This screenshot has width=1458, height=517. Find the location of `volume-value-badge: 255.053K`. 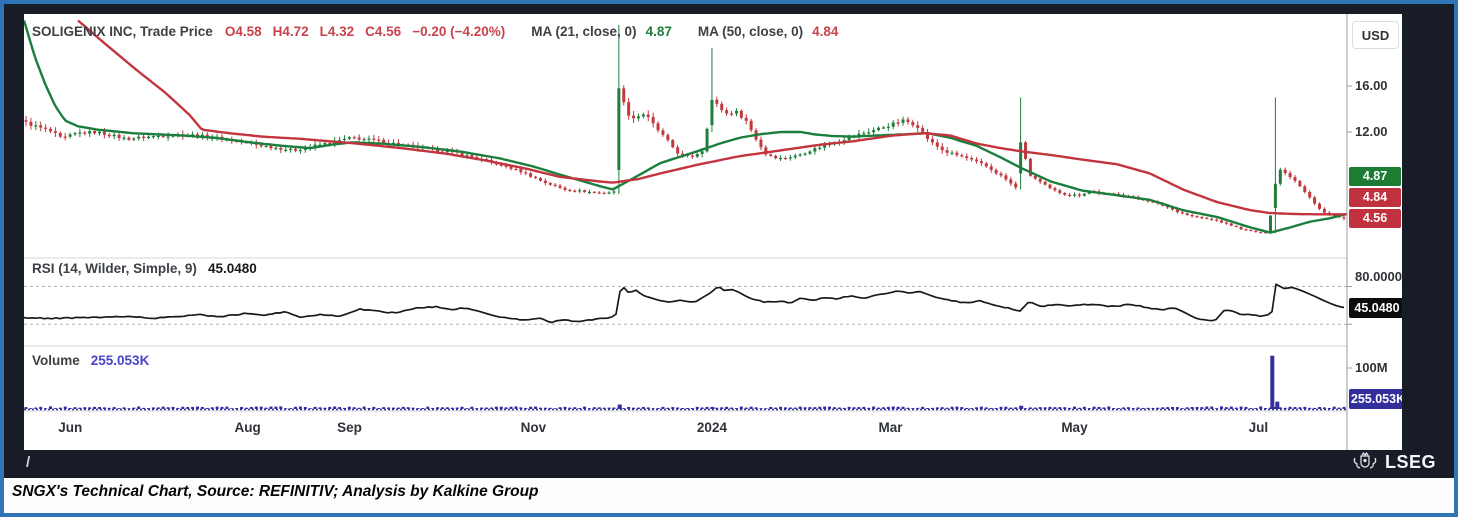

volume-value-badge: 255.053K is located at coordinates (1375, 399).